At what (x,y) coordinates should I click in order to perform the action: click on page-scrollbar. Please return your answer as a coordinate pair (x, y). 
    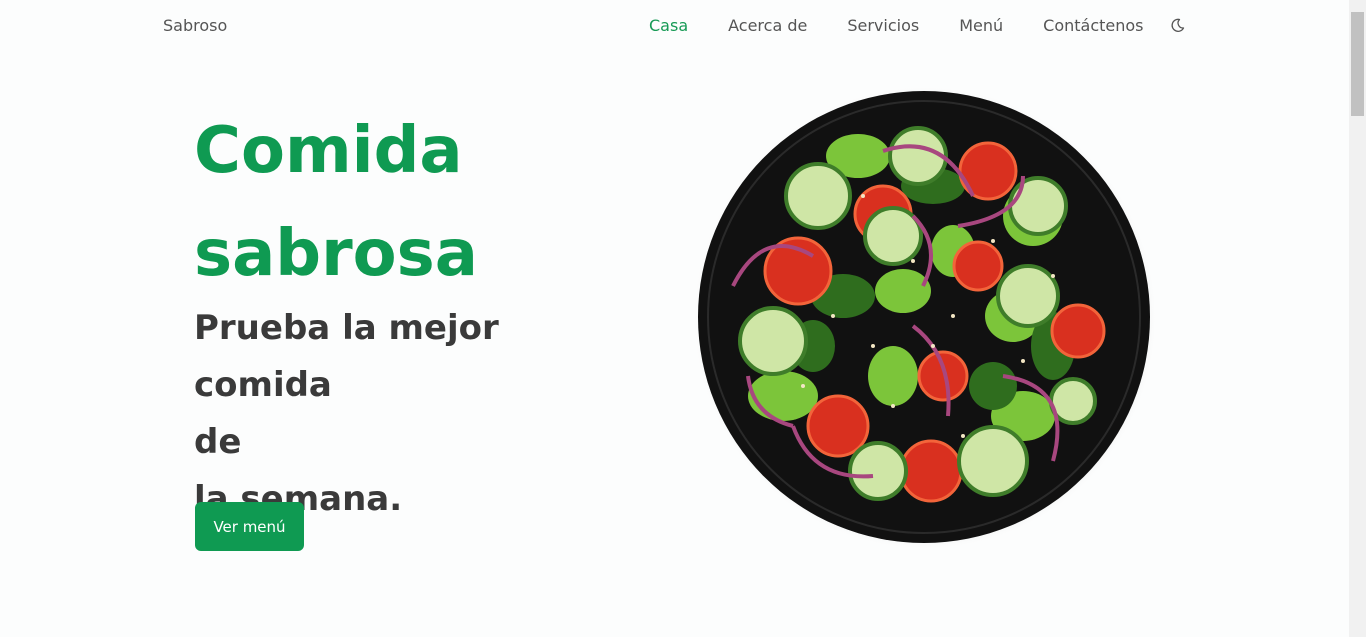
    Looking at the image, I should click on (1357, 318).